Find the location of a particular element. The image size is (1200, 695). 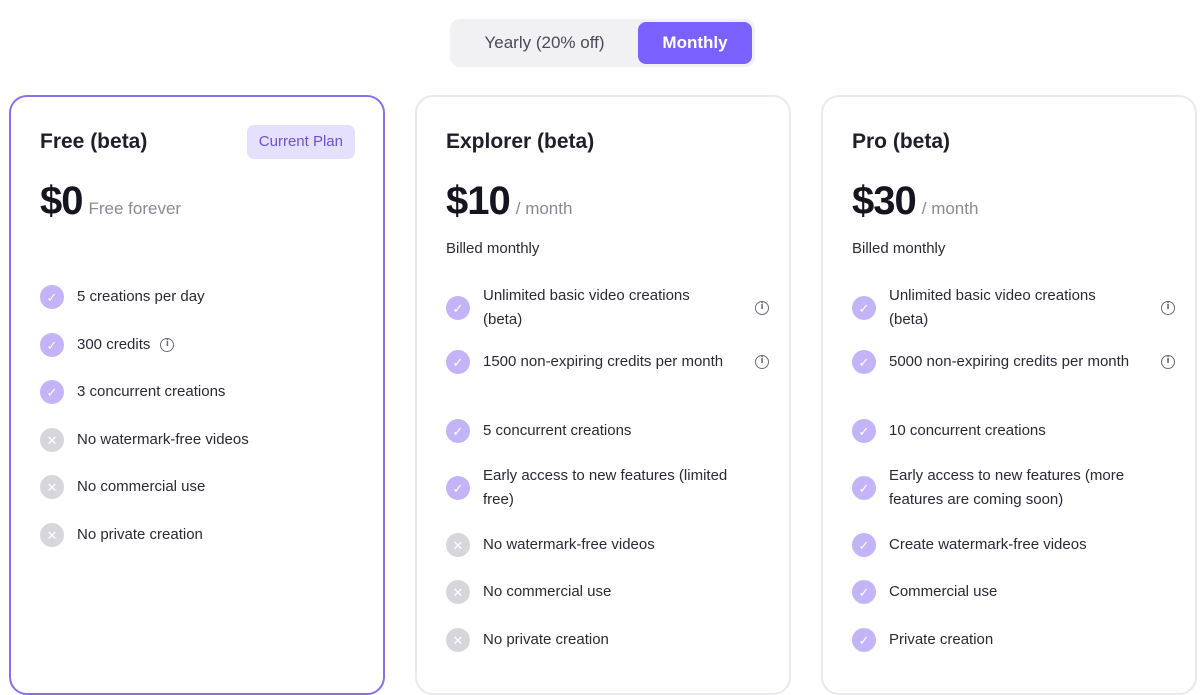

feature-item: ✓ 5 concurrent creations is located at coordinates (607, 431).